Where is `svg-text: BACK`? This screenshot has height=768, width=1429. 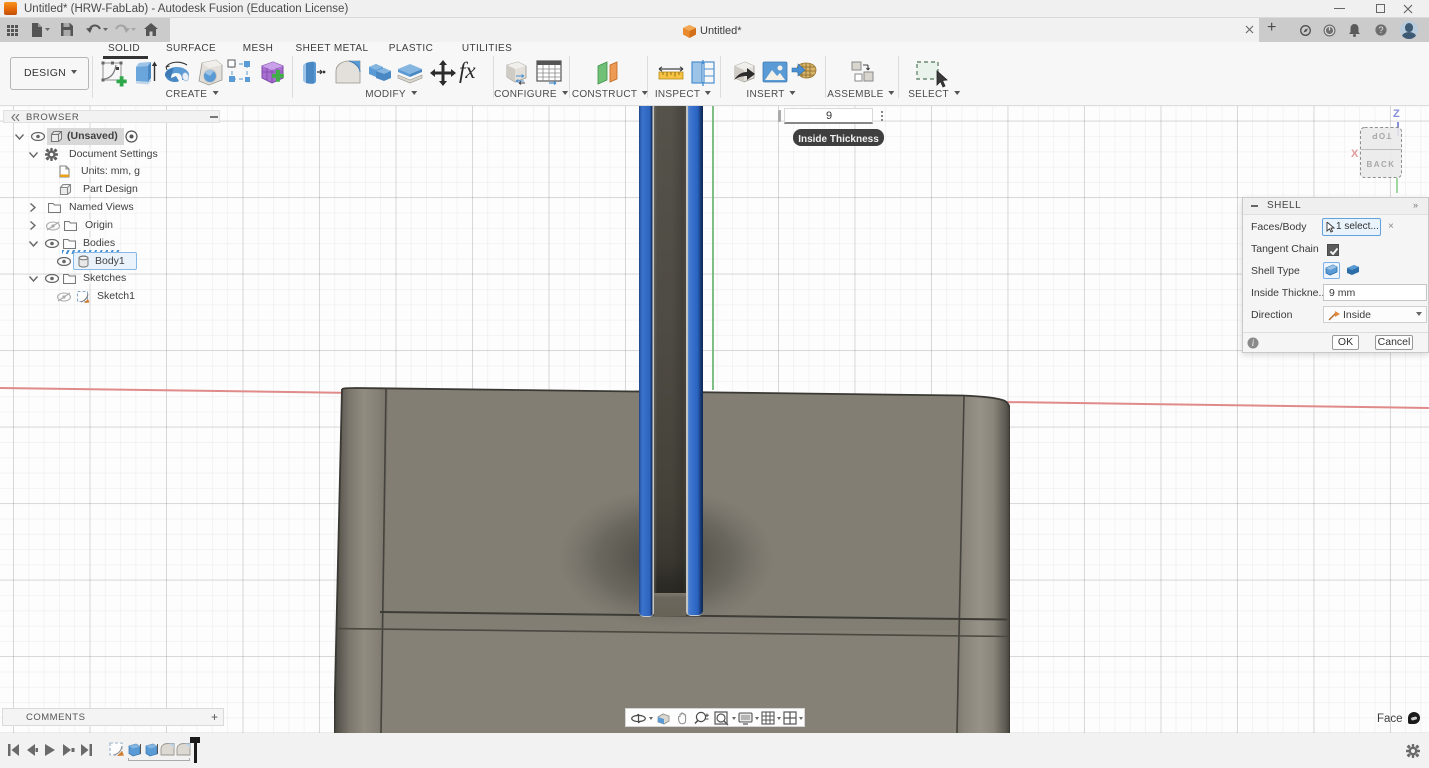
svg-text: BACK is located at coordinates (1380, 164).